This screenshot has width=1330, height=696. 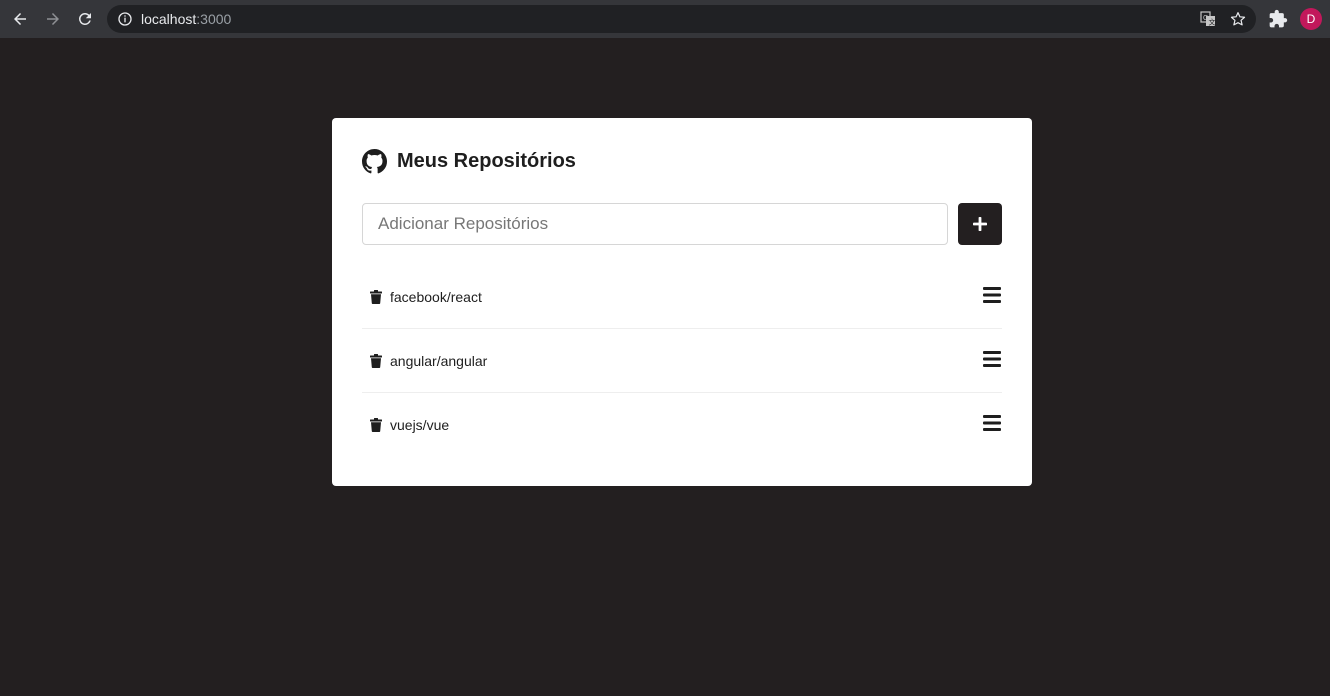 I want to click on repo-left: vuejs/vue, so click(x=408, y=425).